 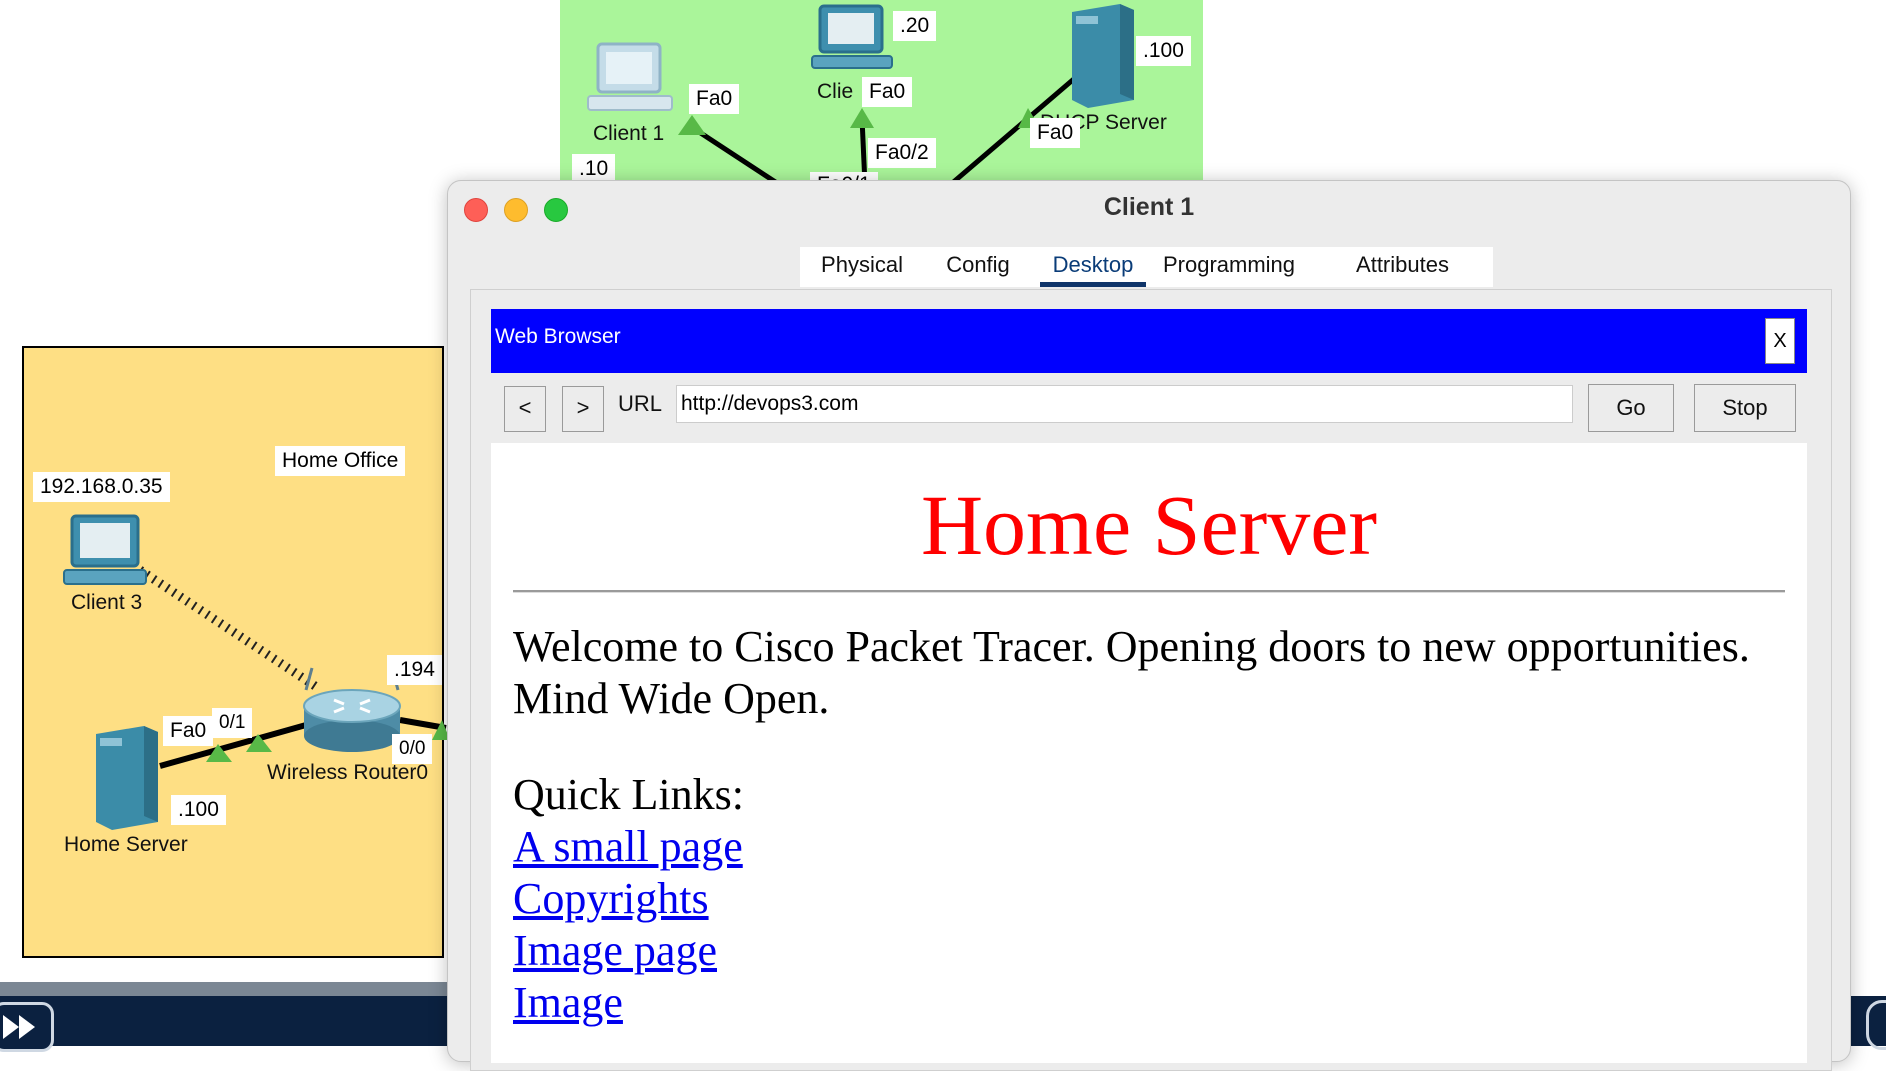 What do you see at coordinates (188, 731) in the screenshot?
I see `server-port-label: Fa0` at bounding box center [188, 731].